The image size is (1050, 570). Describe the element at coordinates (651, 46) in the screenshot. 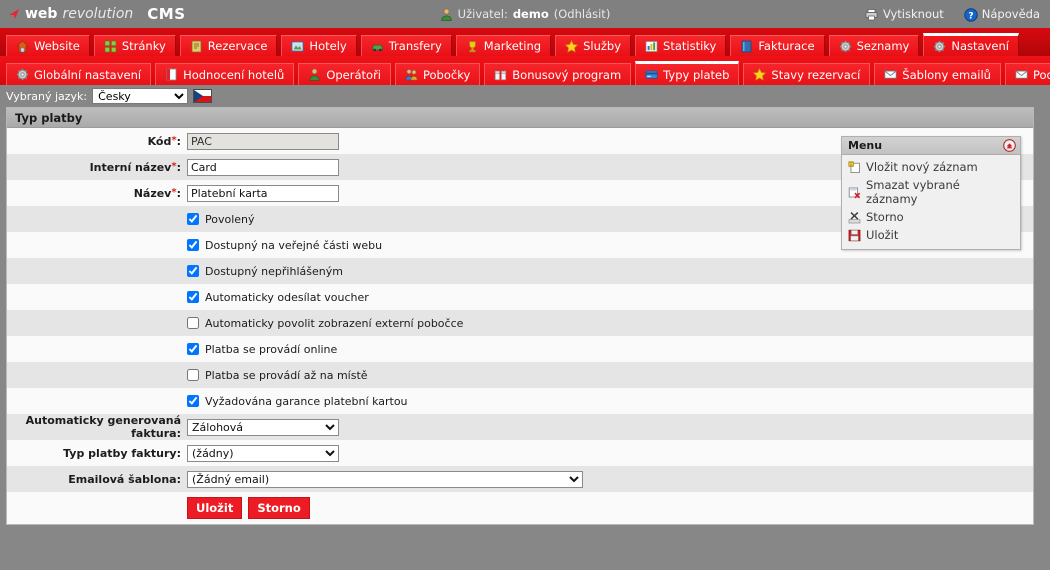

I see `chart-icon` at that location.